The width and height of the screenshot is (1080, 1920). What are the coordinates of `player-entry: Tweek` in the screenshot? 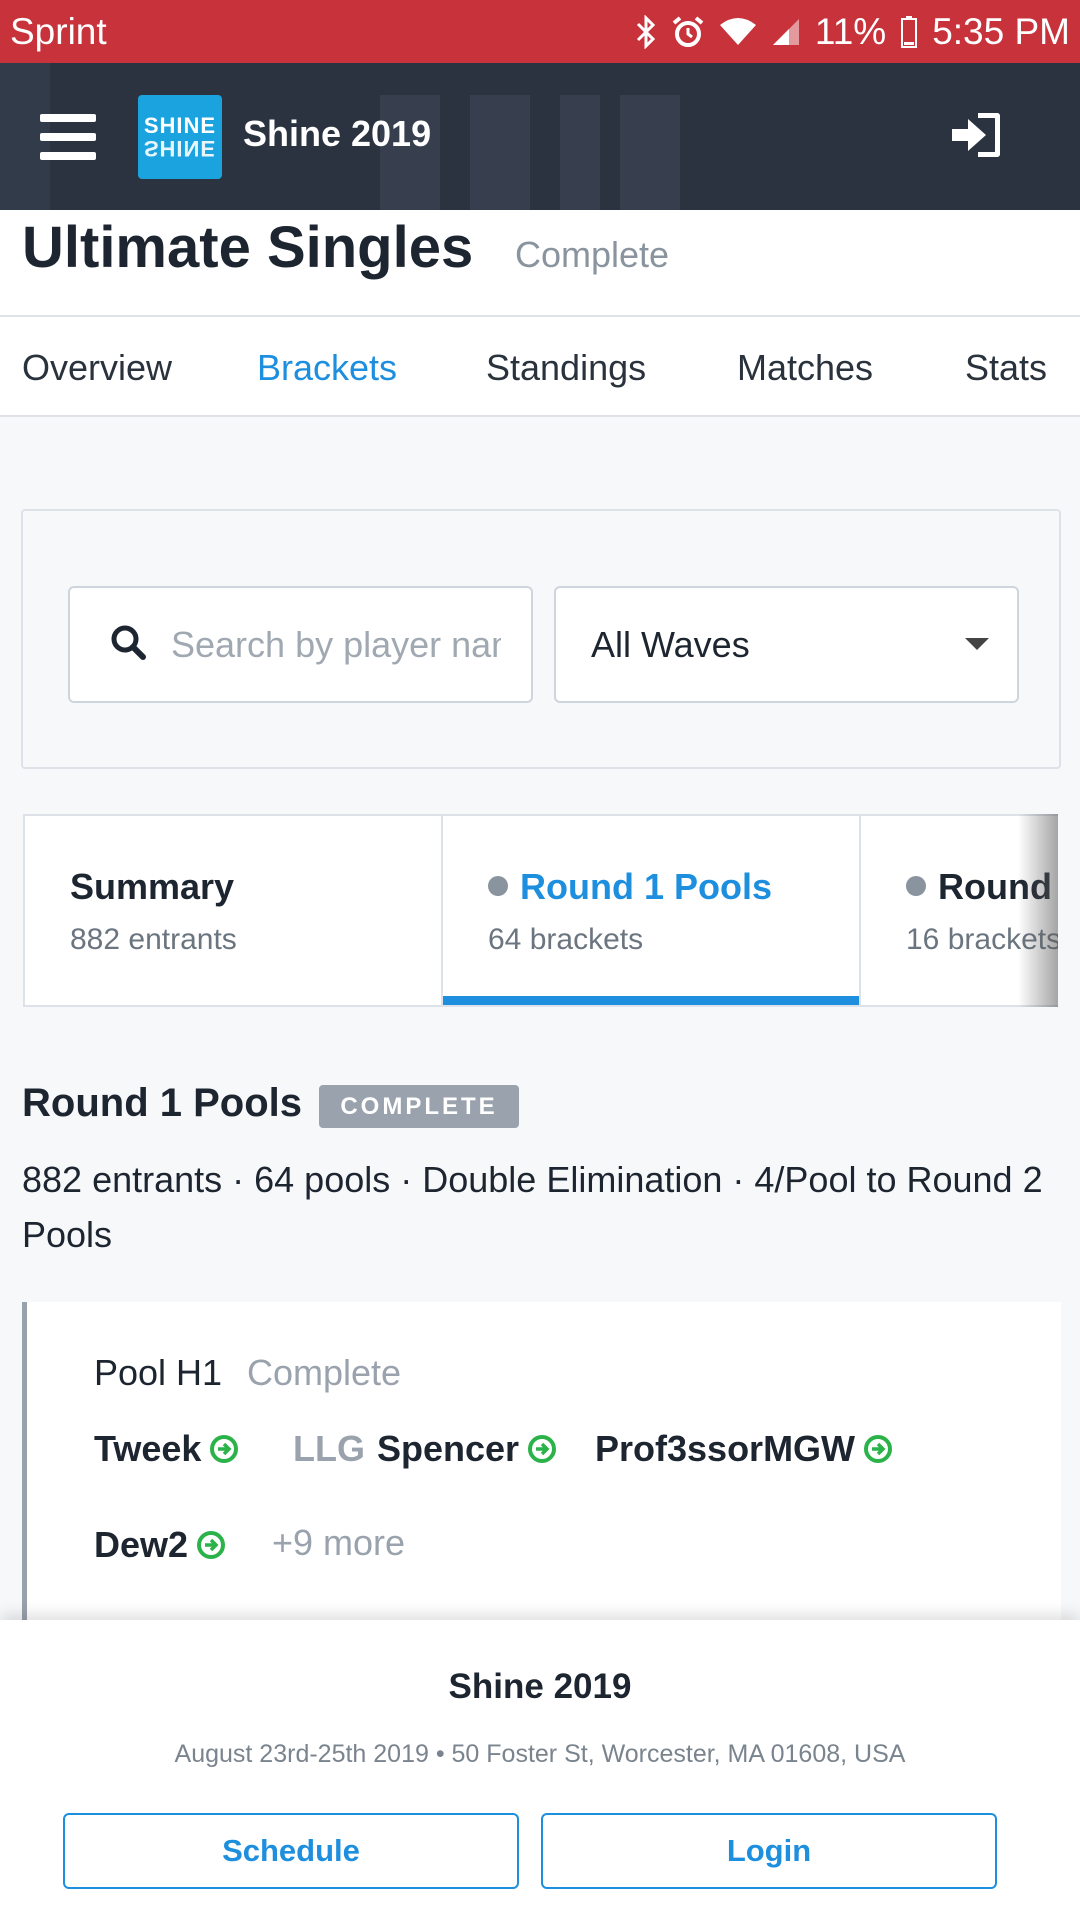 It's located at (166, 1449).